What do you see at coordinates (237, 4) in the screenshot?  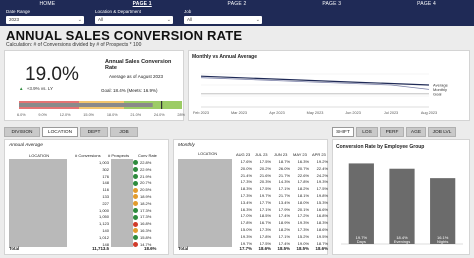 I see `nav-page-2: PAGE 2` at bounding box center [237, 4].